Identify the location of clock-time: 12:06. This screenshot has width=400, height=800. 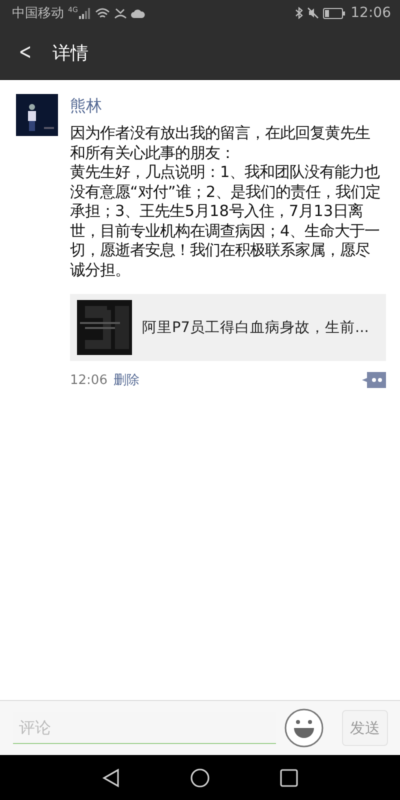
(370, 13).